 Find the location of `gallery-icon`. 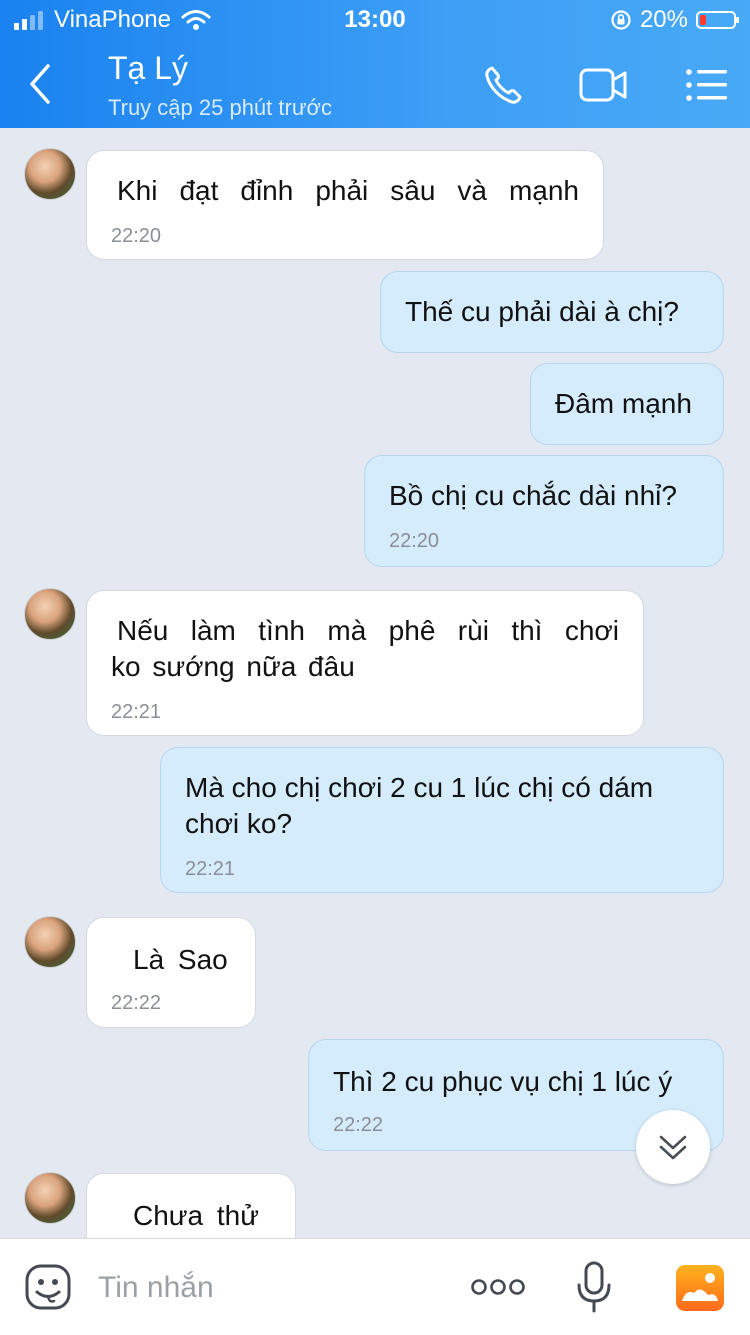

gallery-icon is located at coordinates (700, 1288).